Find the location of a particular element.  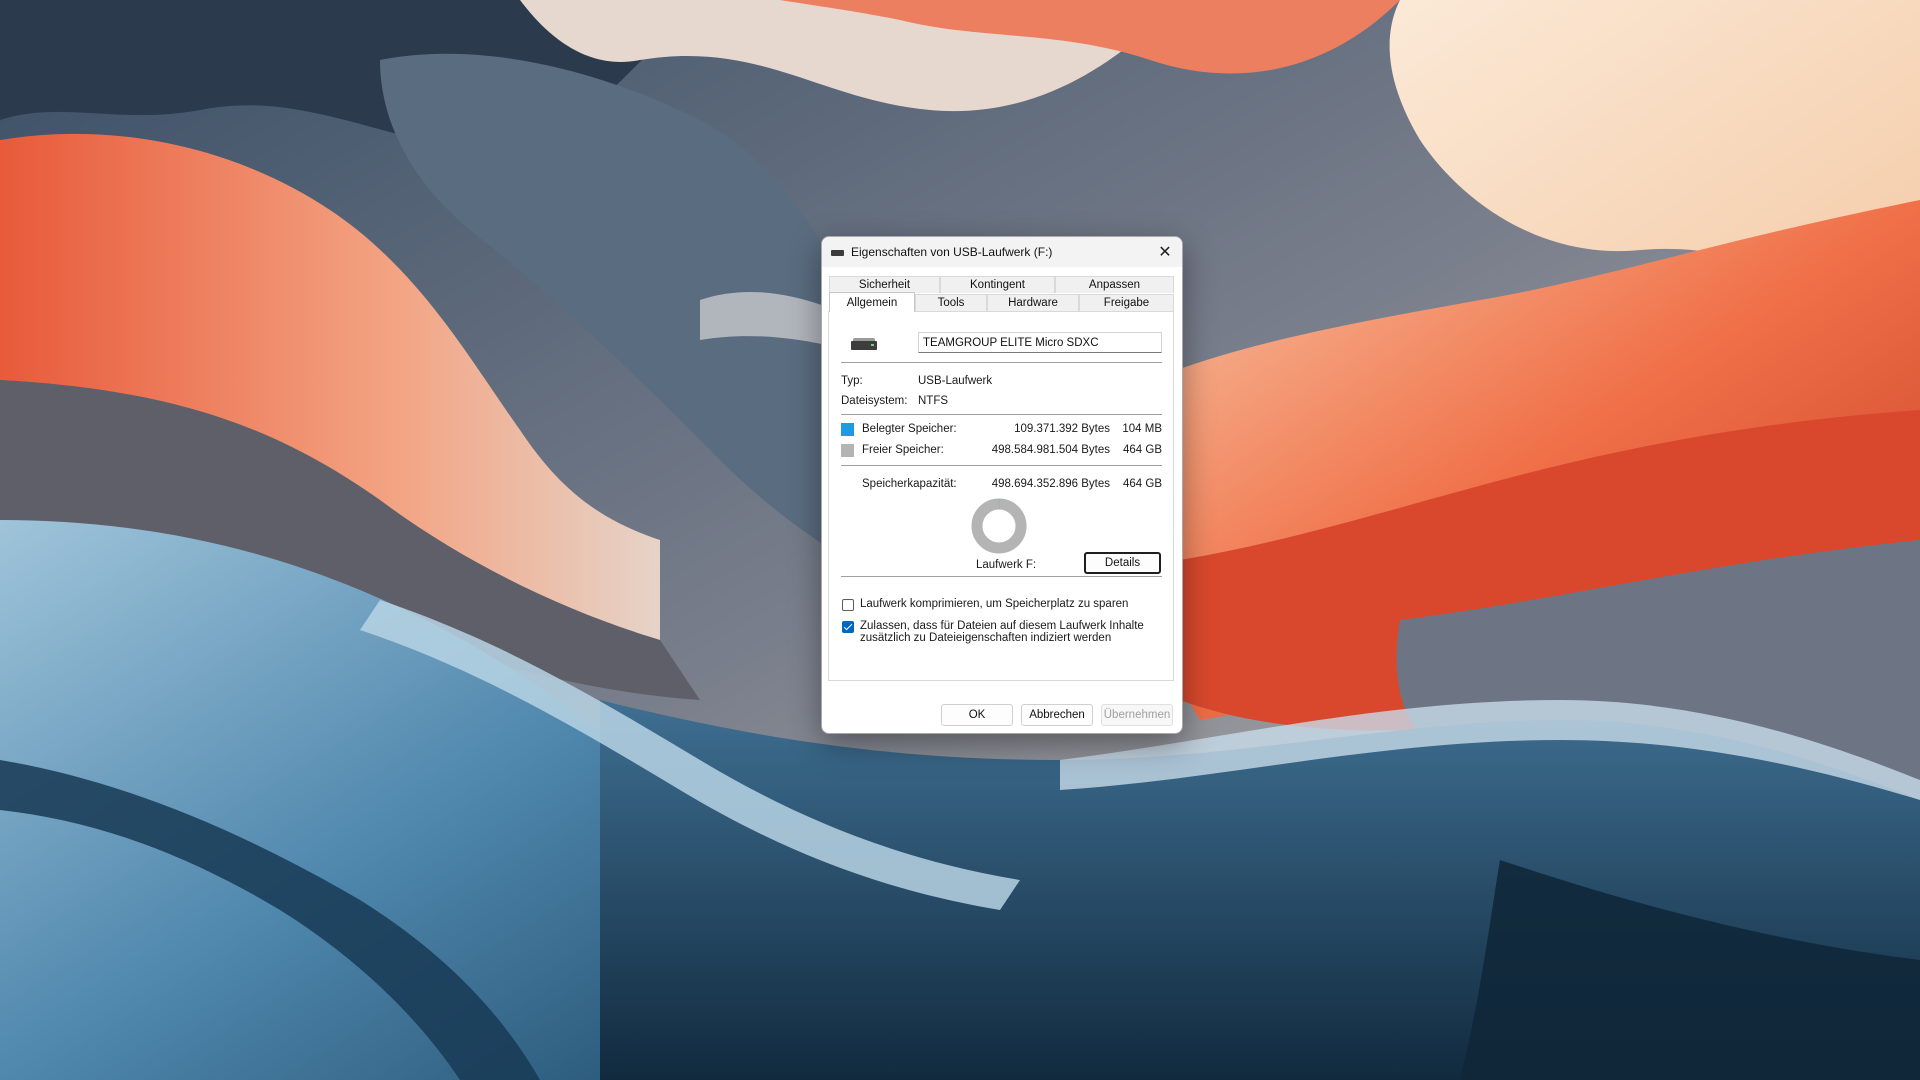

tab-kontingent: Kontingent is located at coordinates (997, 284).